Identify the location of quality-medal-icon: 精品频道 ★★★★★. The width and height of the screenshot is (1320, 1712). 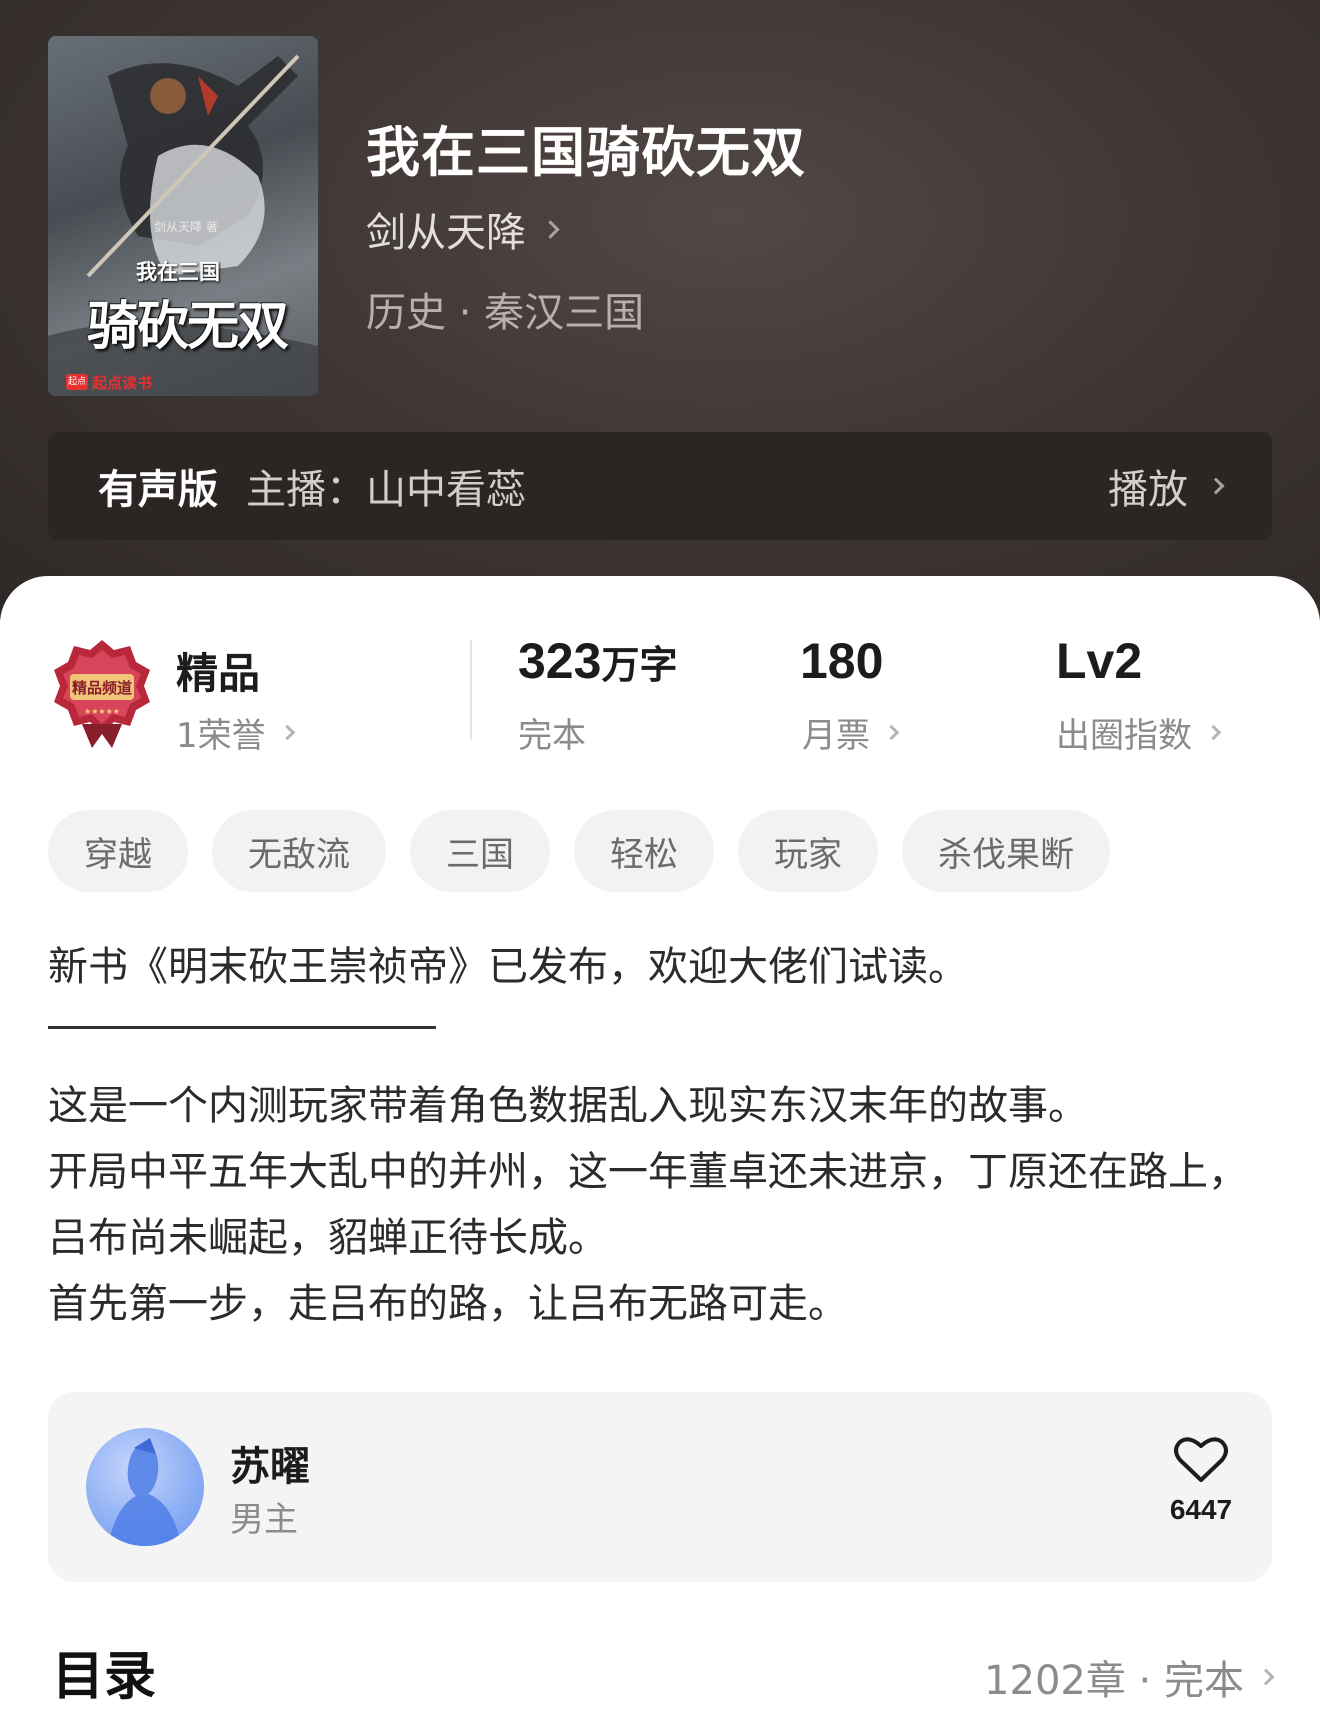
(102, 694).